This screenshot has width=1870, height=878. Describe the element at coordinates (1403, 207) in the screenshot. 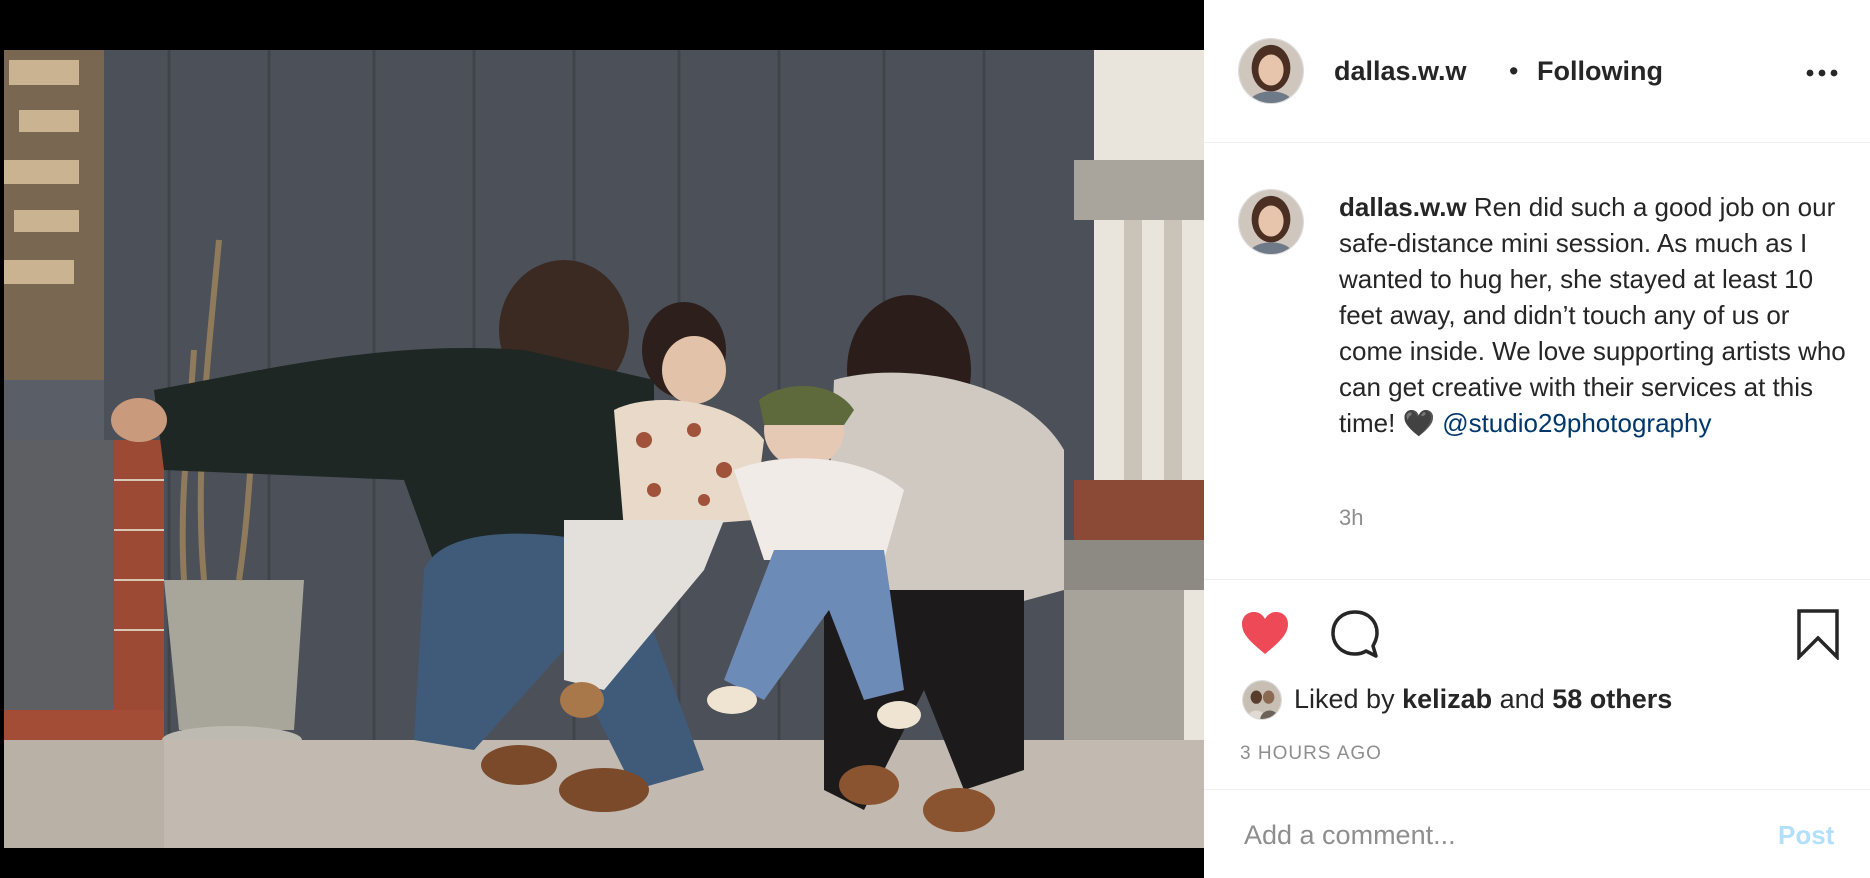

I see `caption-username: dallas.w.w` at that location.